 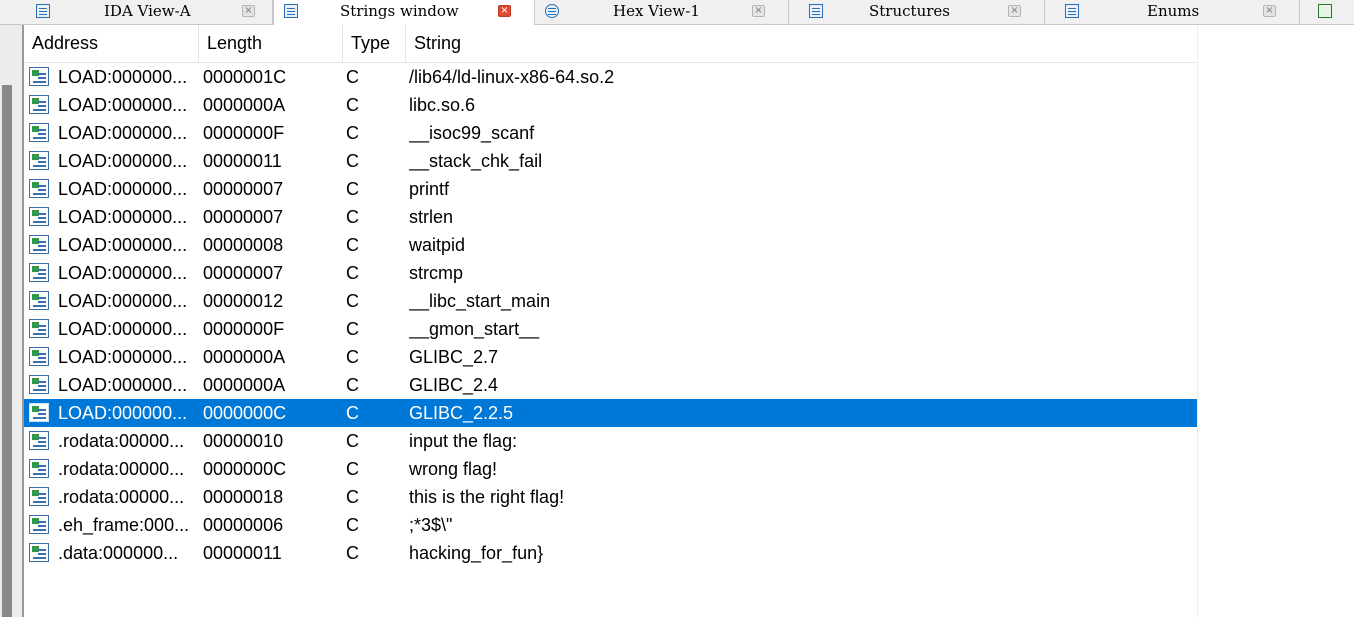 What do you see at coordinates (622, 189) in the screenshot?
I see `table-row: LOAD:000000... 00000007 Cprintf` at bounding box center [622, 189].